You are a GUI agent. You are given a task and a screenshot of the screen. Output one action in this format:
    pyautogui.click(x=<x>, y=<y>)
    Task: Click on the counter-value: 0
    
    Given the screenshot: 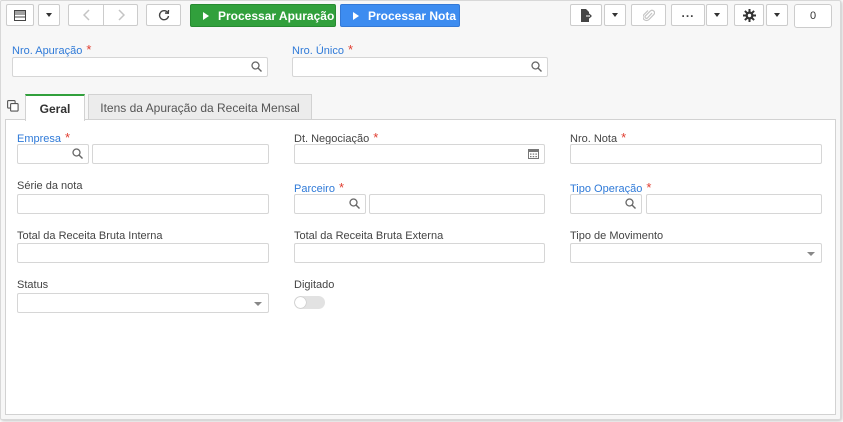 What is the action you would take?
    pyautogui.click(x=813, y=16)
    